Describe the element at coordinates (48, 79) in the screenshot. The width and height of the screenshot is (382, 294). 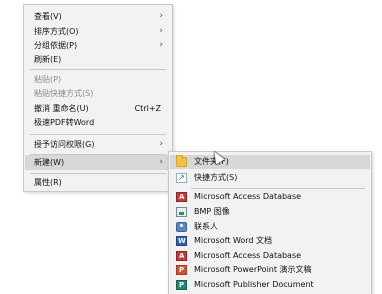
I see `menu-item-label: 粘贴(P)` at that location.